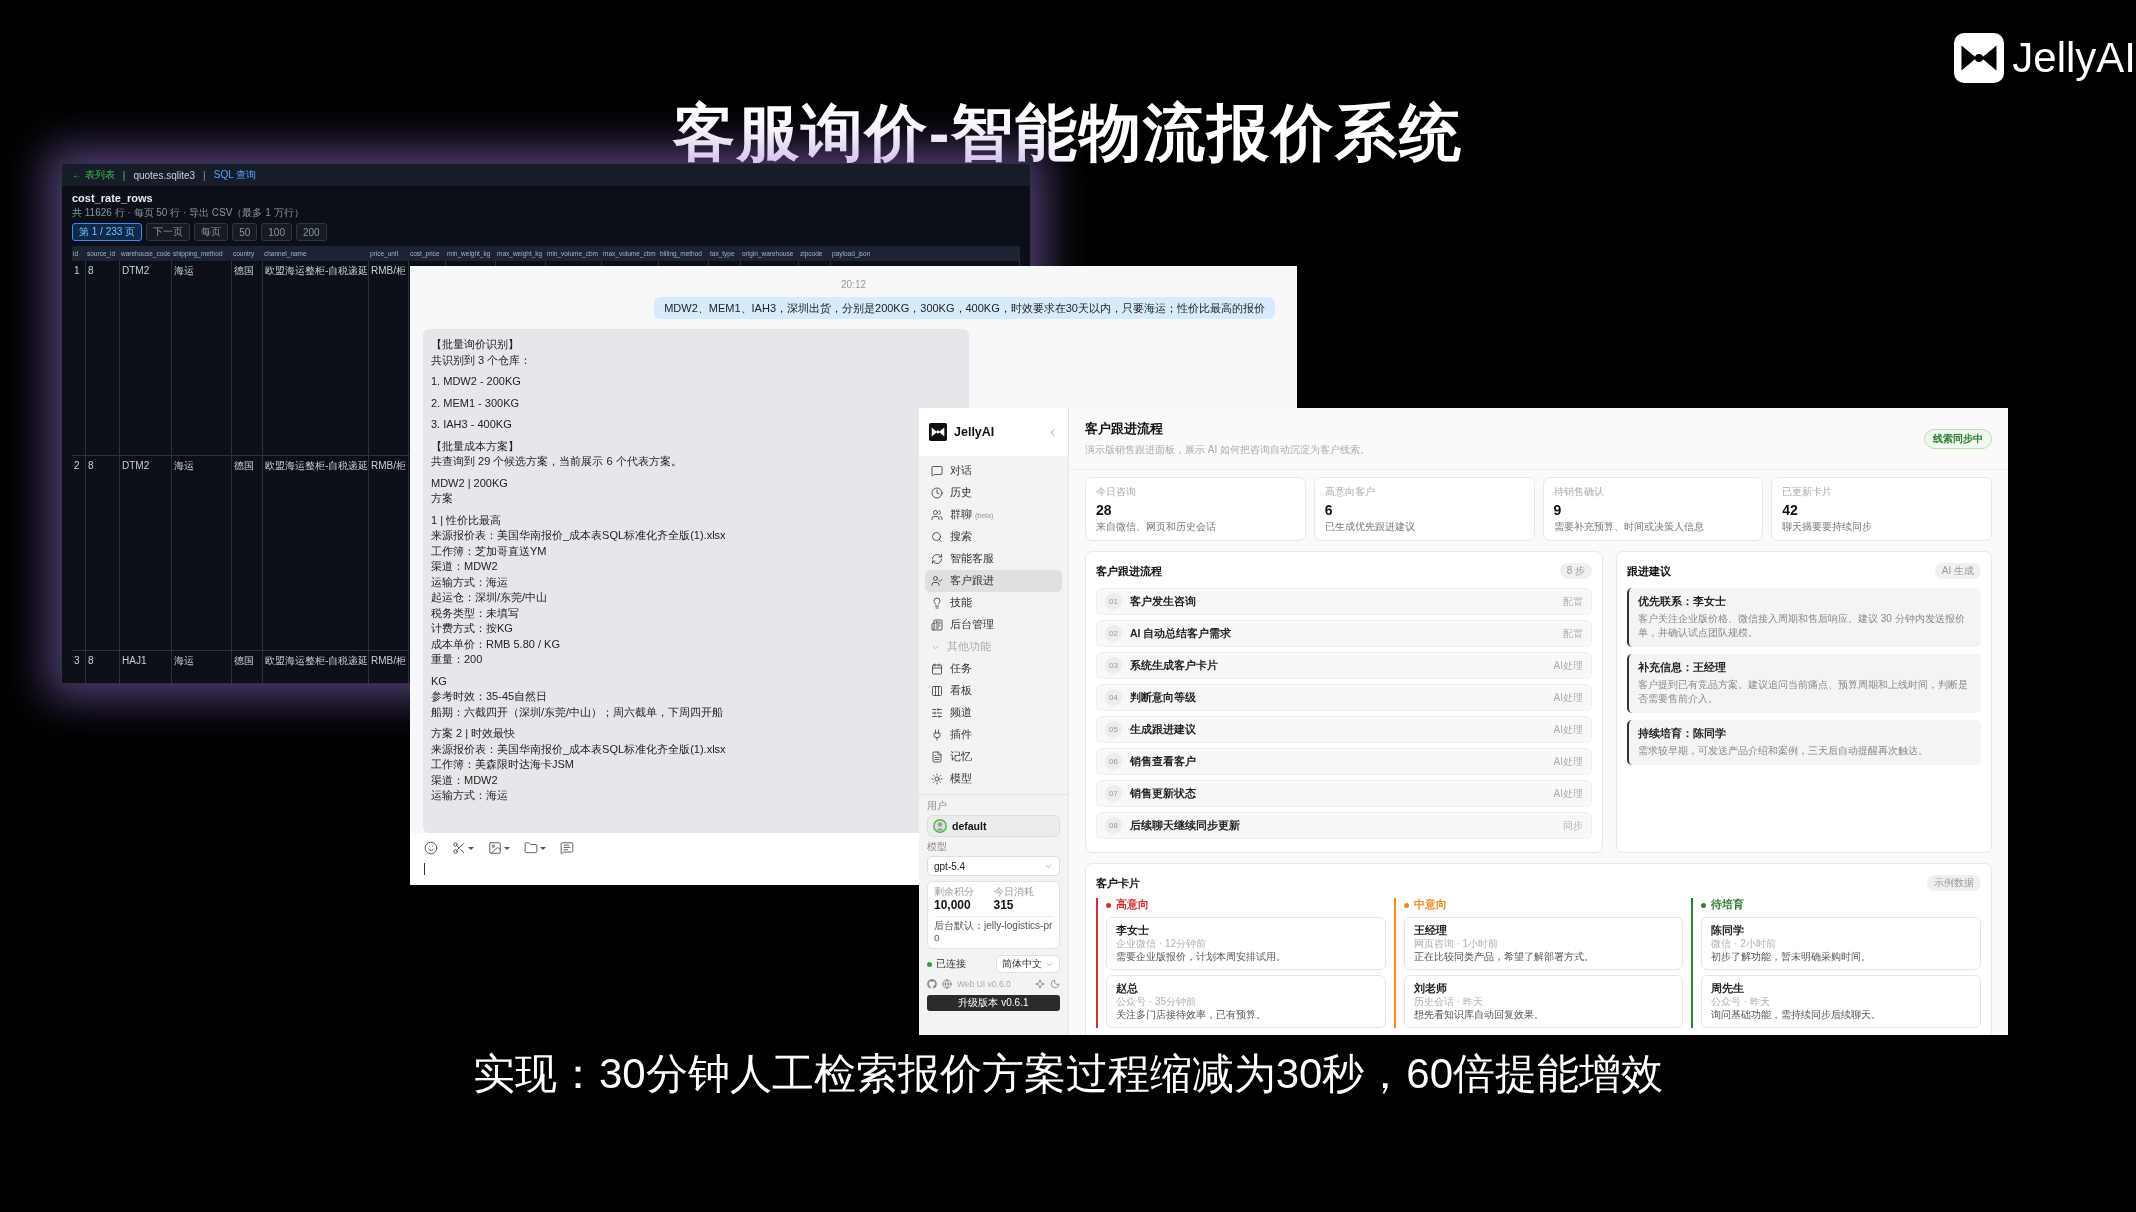 This screenshot has width=2136, height=1212. Describe the element at coordinates (993, 603) in the screenshot. I see `nav-item: 技能` at that location.